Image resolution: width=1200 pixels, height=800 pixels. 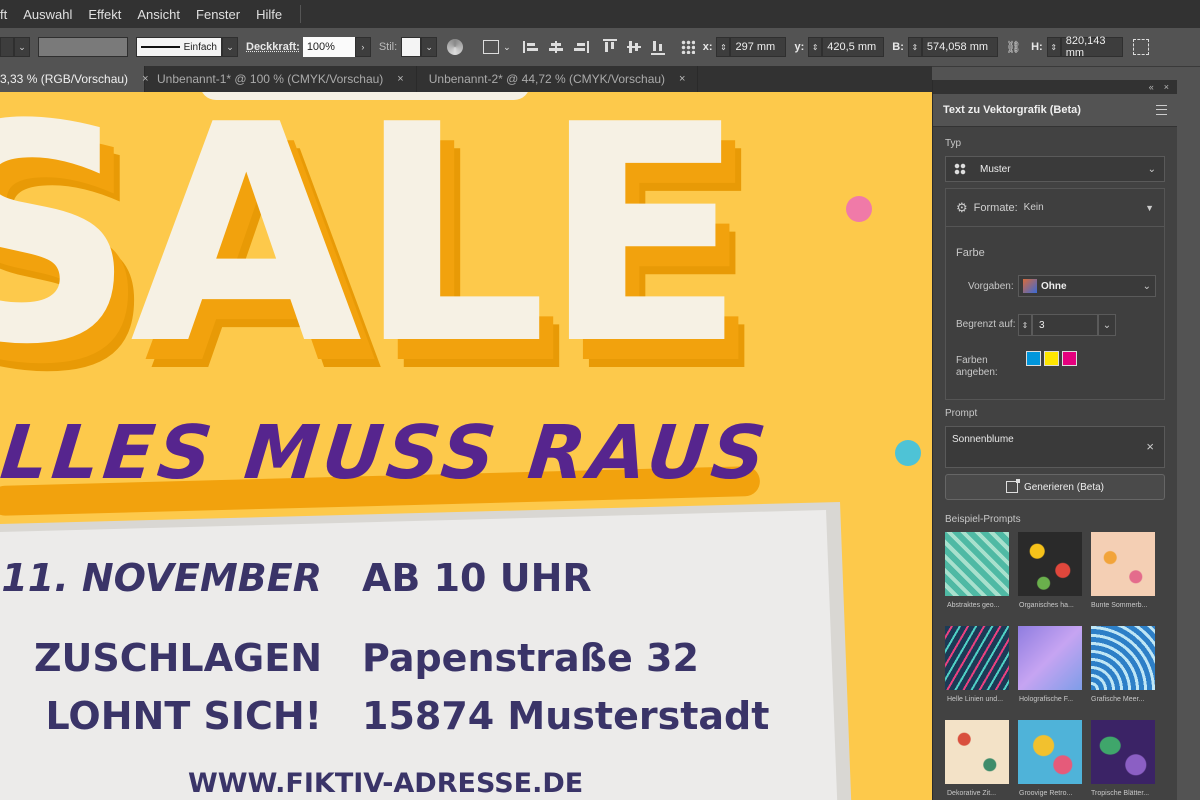 I want to click on stroke-style-dropdown: Einfach, so click(x=179, y=47).